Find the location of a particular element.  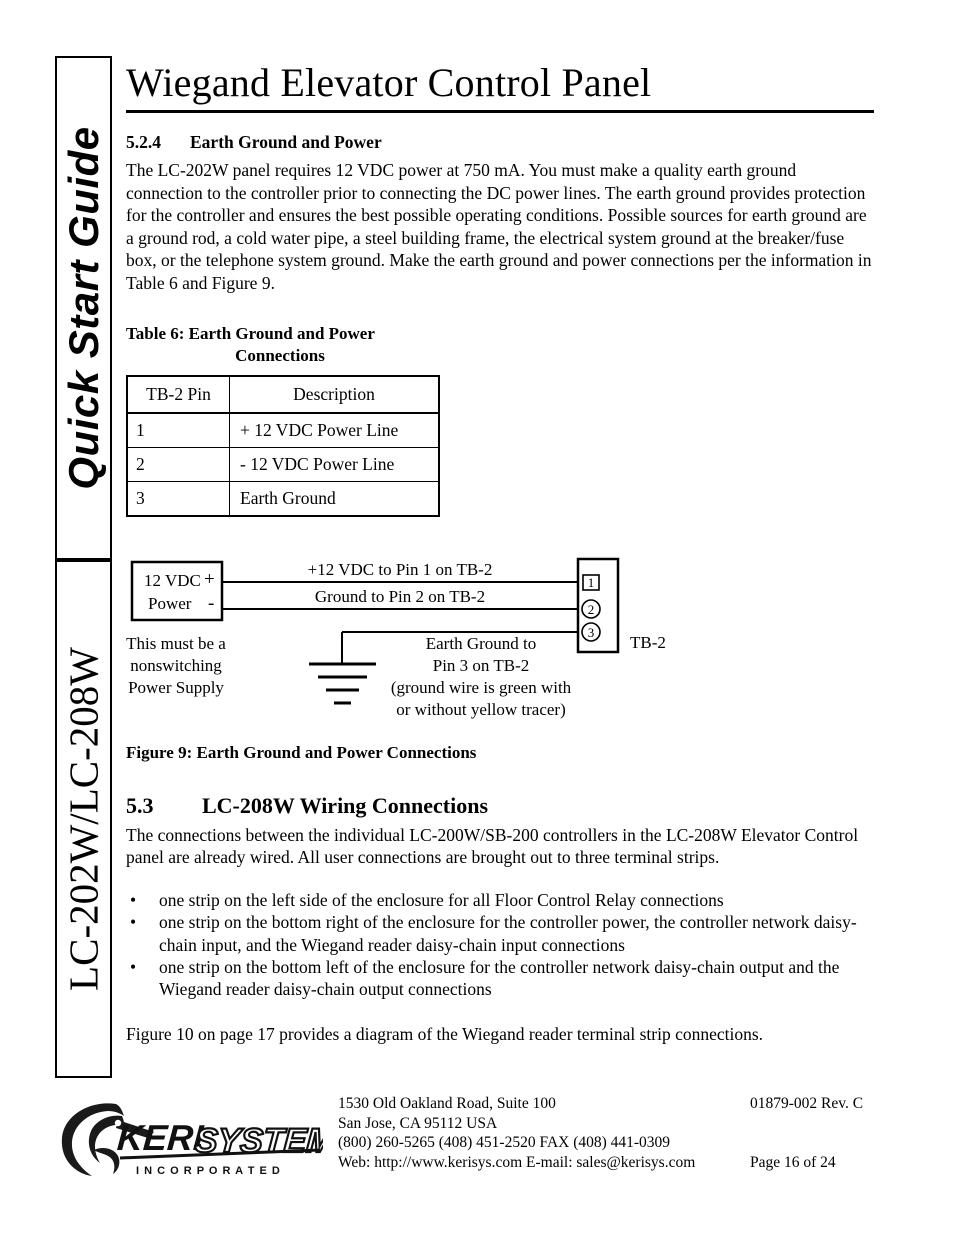

document-number: 01879-002 Rev. C is located at coordinates (807, 1103).